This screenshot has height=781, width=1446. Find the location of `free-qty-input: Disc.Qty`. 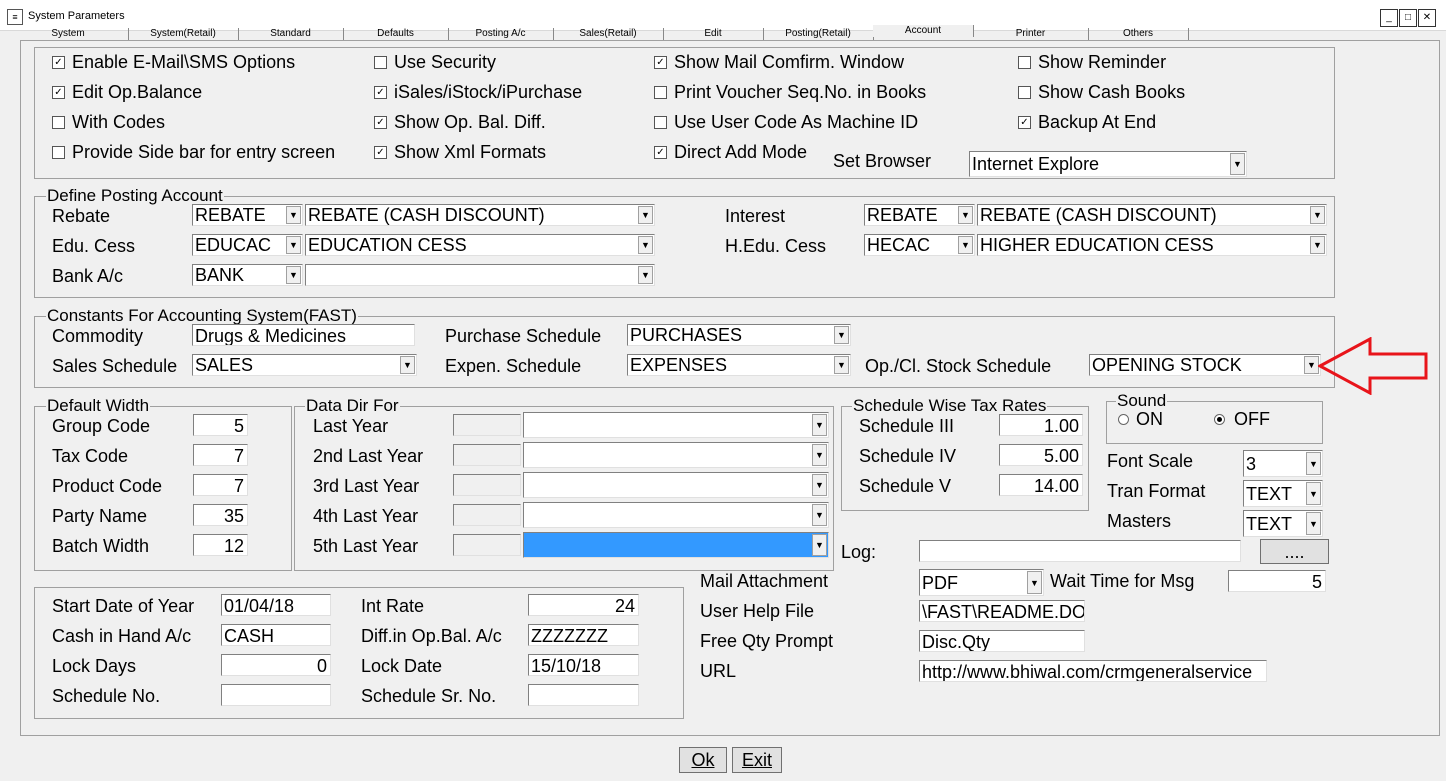

free-qty-input: Disc.Qty is located at coordinates (1002, 641).